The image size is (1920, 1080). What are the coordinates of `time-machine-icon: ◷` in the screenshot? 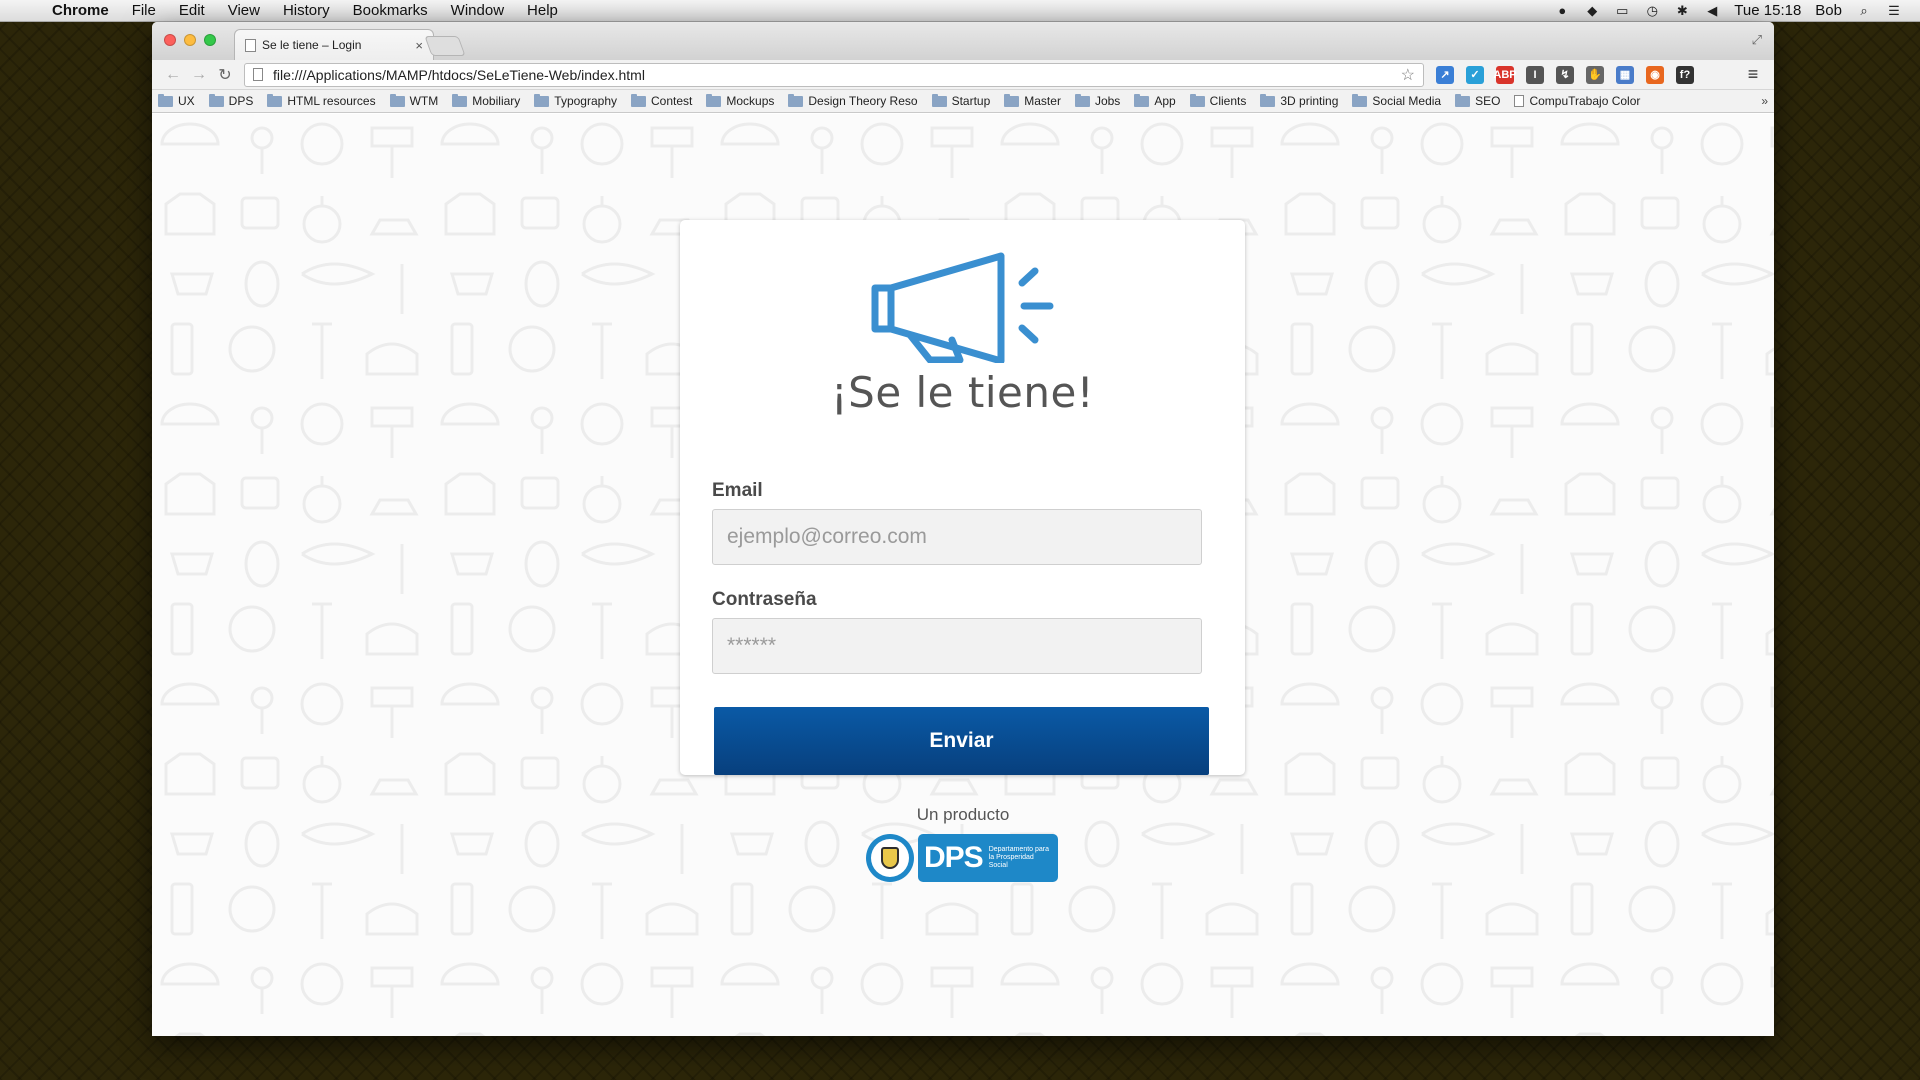 It's located at (1652, 11).